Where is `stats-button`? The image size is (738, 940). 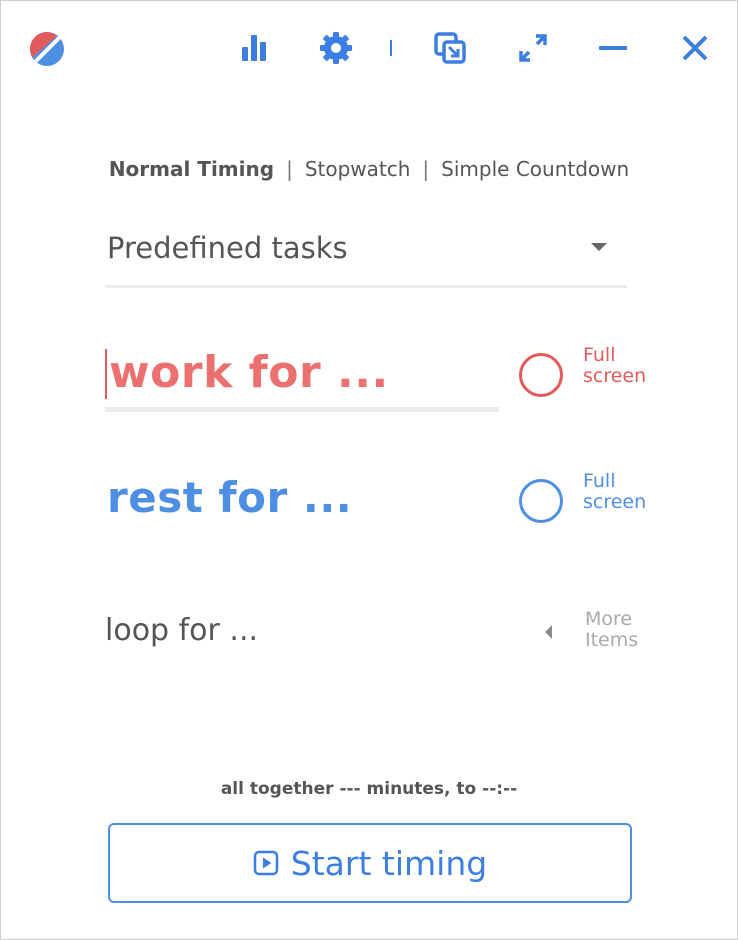
stats-button is located at coordinates (255, 48).